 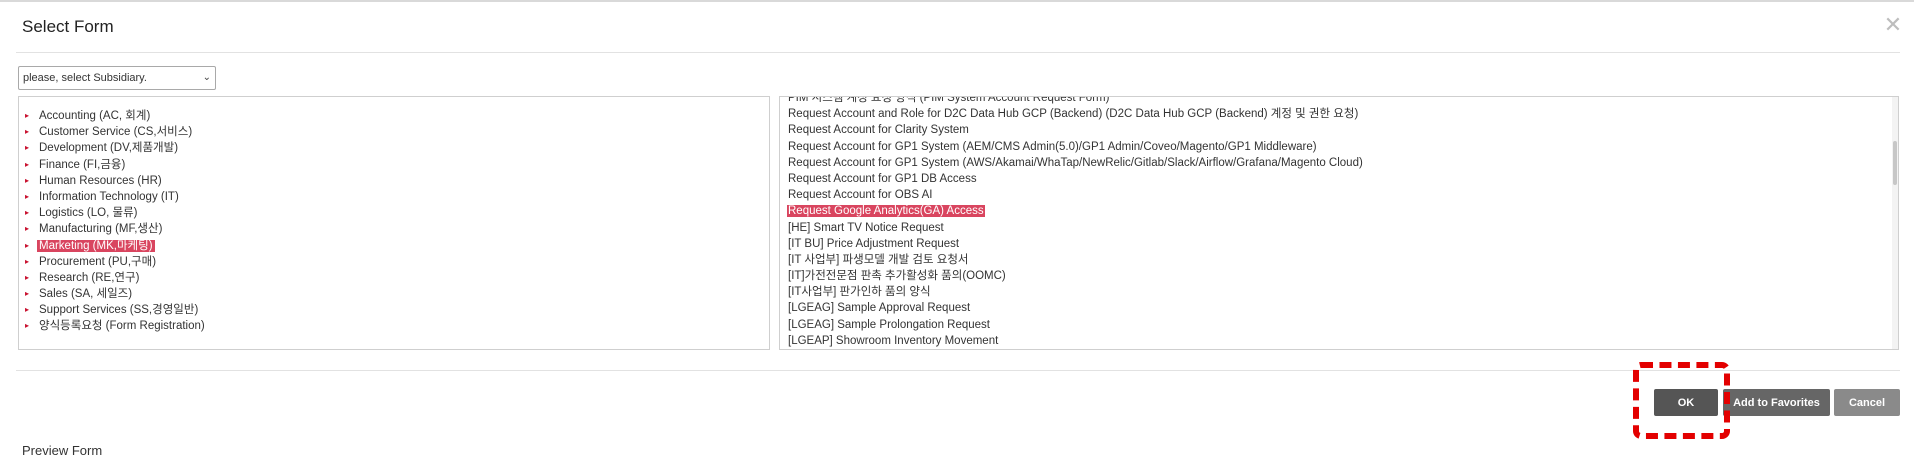 I want to click on category-item: ▸ Marketing (MK,마케팅), so click(x=116, y=246).